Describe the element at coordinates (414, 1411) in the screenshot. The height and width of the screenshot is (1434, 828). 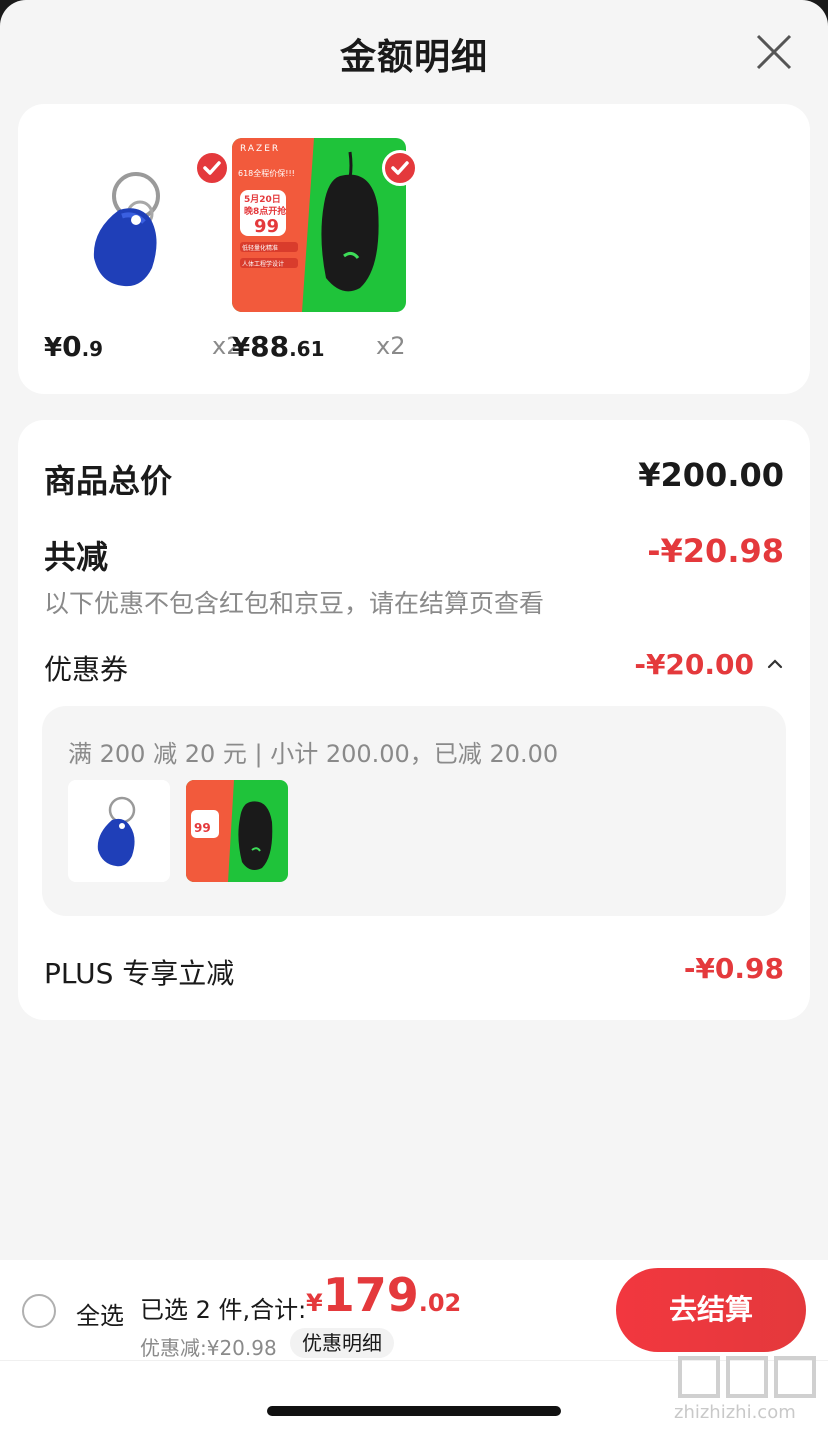
I see `home-indicator` at that location.